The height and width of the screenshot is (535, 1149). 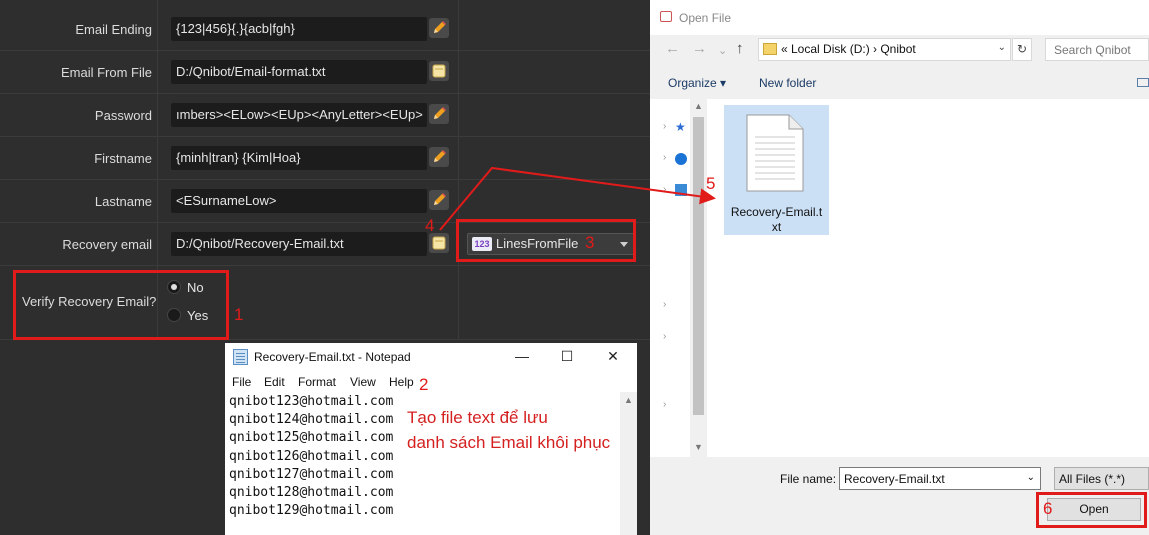 I want to click on folder-icon, so click(x=770, y=49).